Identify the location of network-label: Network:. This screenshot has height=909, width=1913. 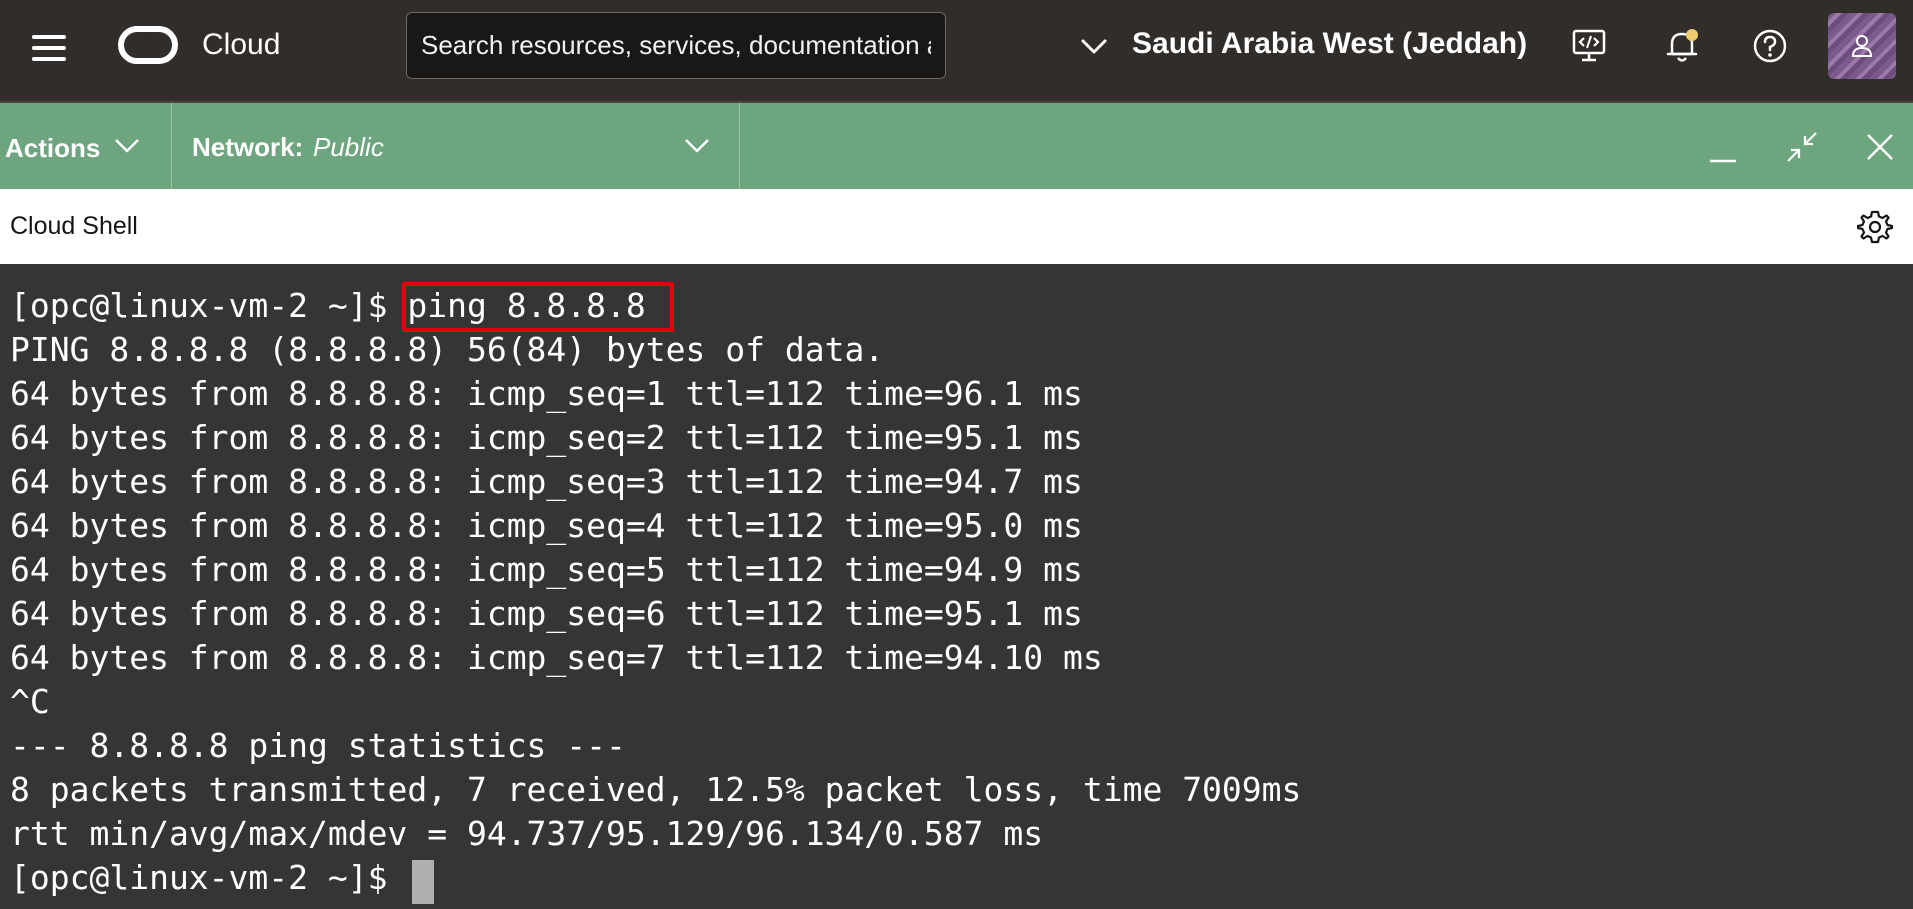
(248, 147).